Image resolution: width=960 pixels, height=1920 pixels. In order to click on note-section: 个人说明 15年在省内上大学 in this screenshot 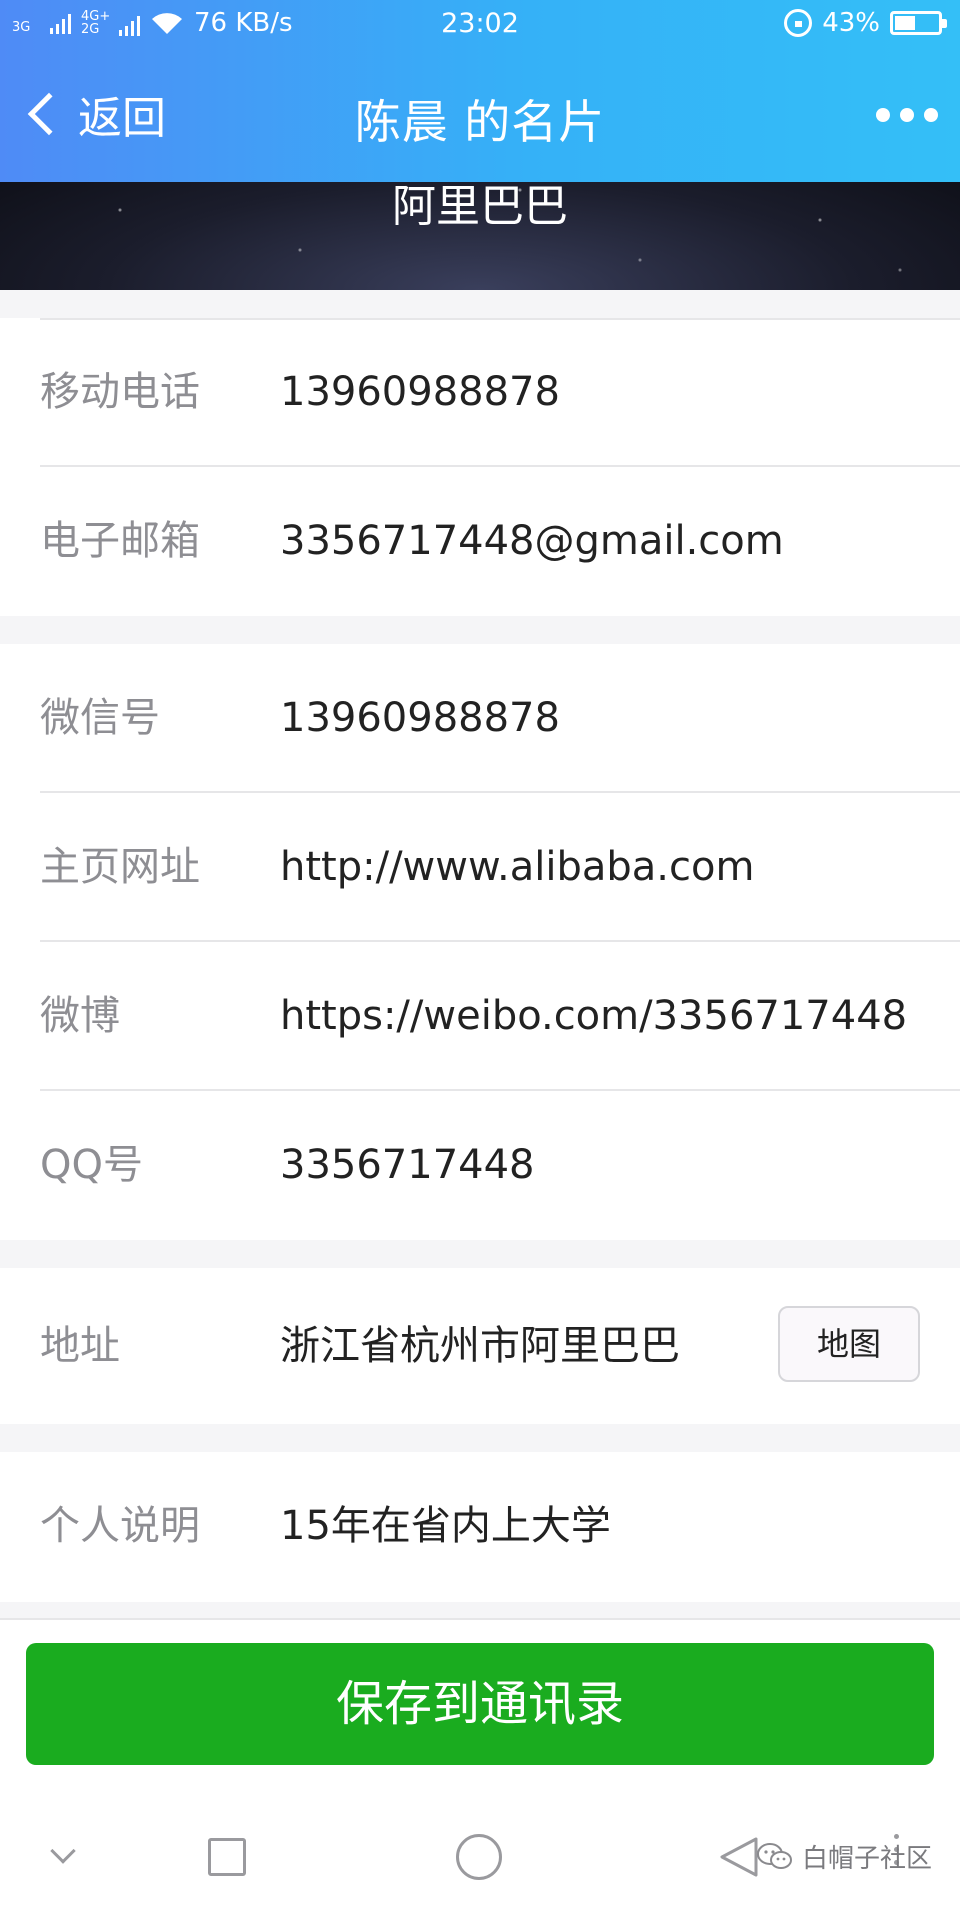, I will do `click(480, 1527)`.